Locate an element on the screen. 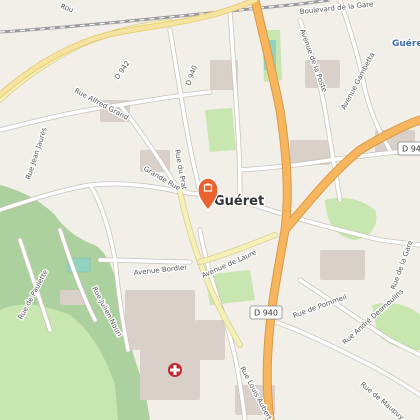 The width and height of the screenshot is (420, 420). label-rue-de-la-gare: Rue de la Gare is located at coordinates (401, 264).